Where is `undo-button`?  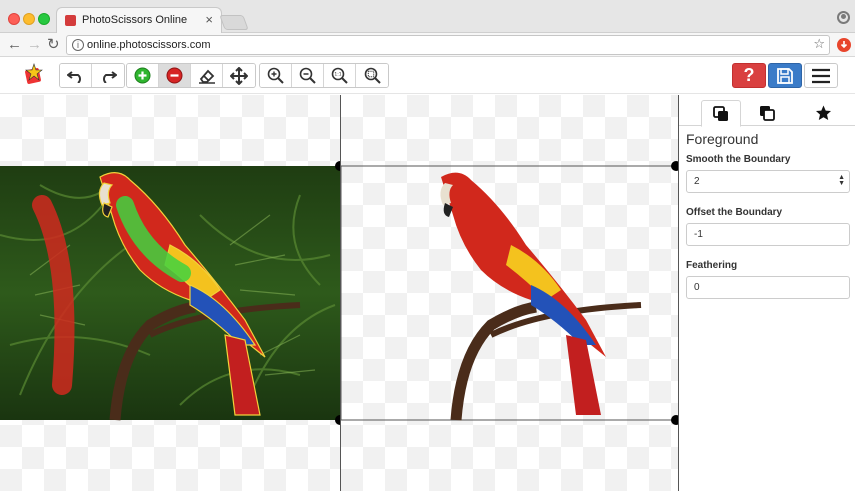 undo-button is located at coordinates (76, 75).